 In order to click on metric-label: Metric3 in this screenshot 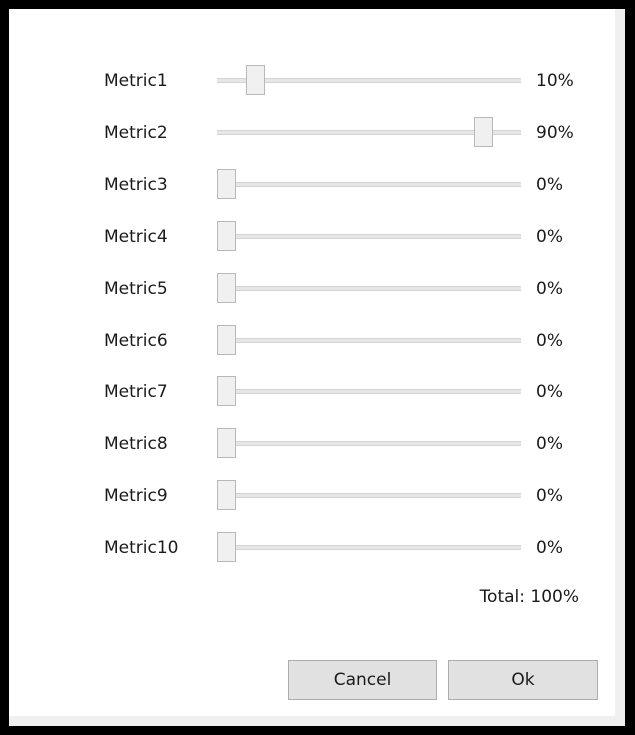, I will do `click(136, 185)`.